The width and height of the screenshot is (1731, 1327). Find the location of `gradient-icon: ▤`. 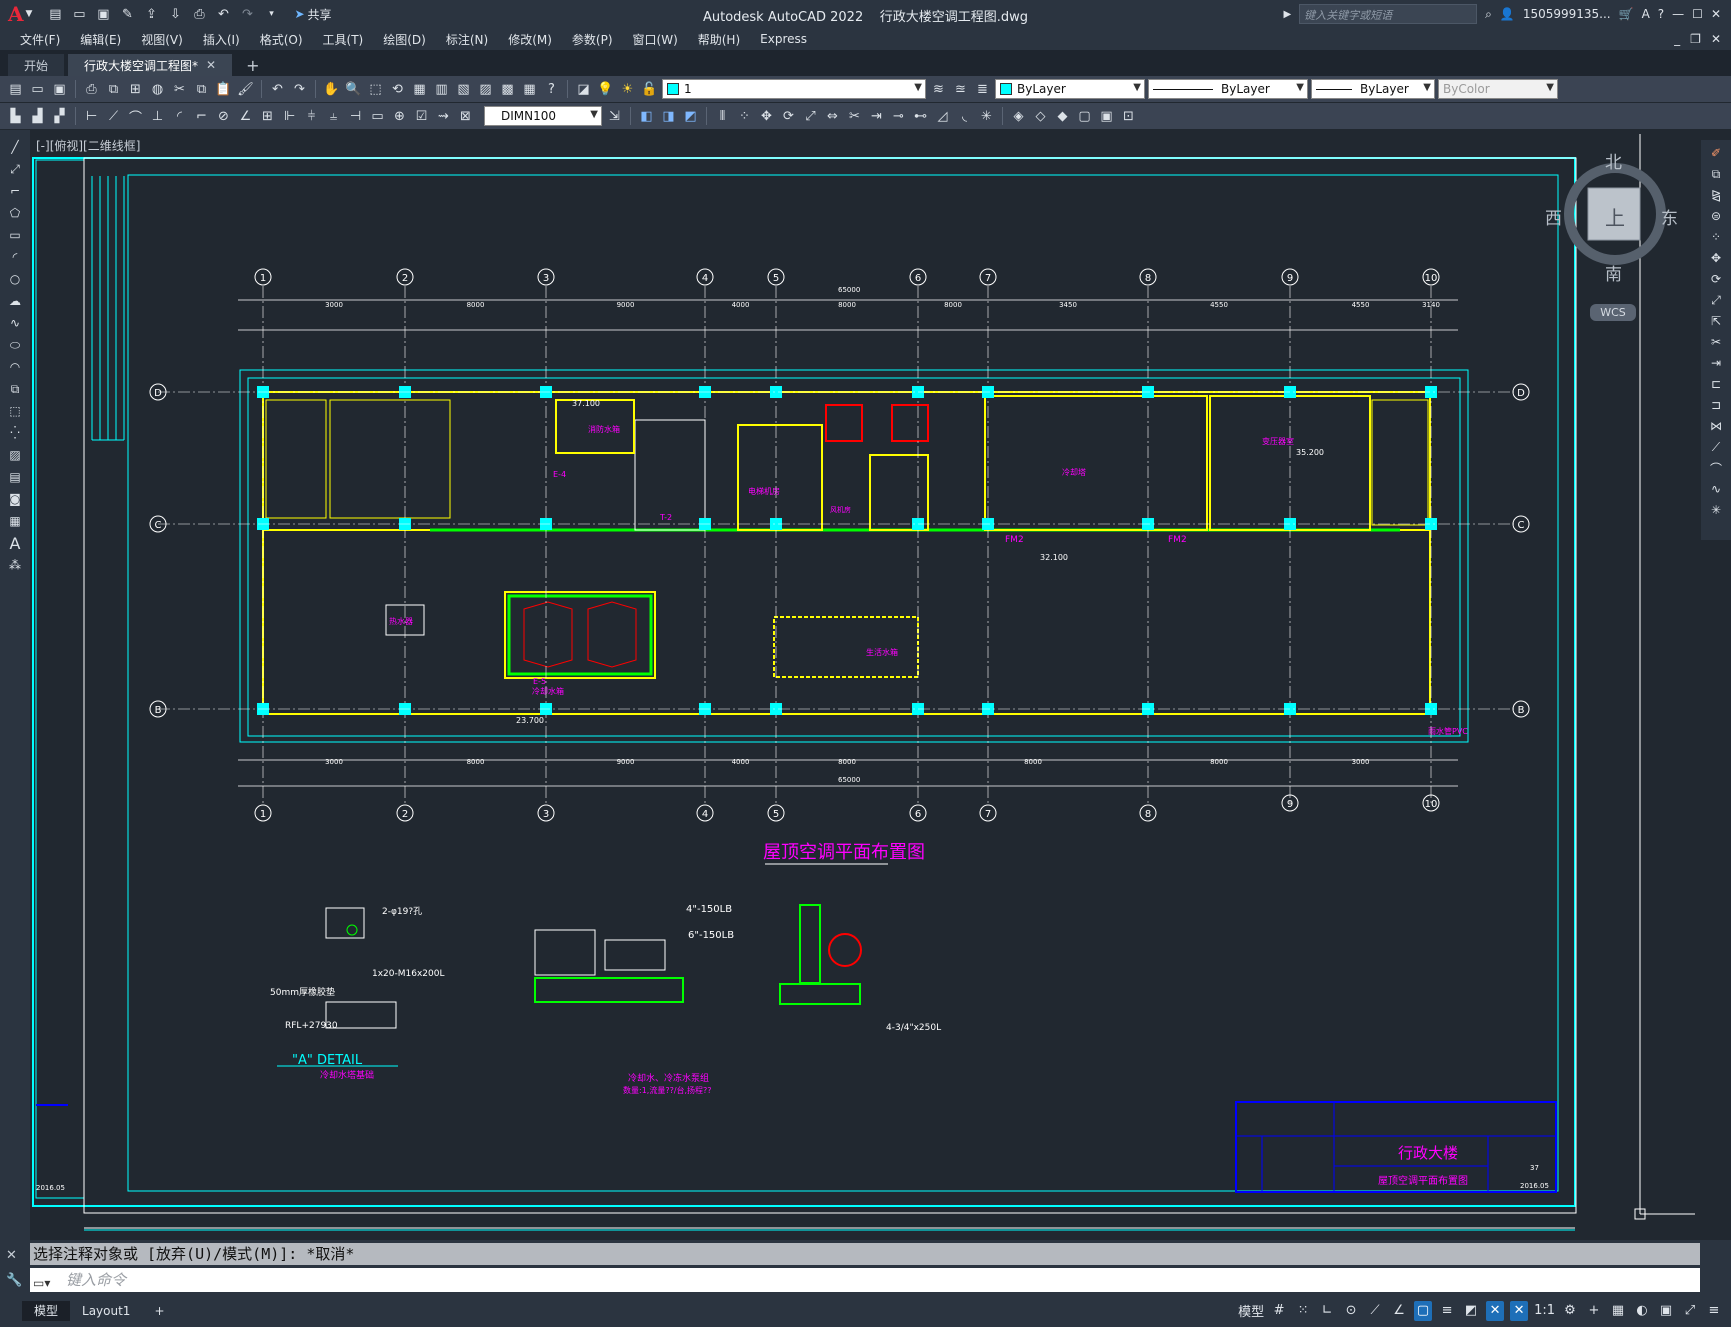

gradient-icon: ▤ is located at coordinates (15, 477).